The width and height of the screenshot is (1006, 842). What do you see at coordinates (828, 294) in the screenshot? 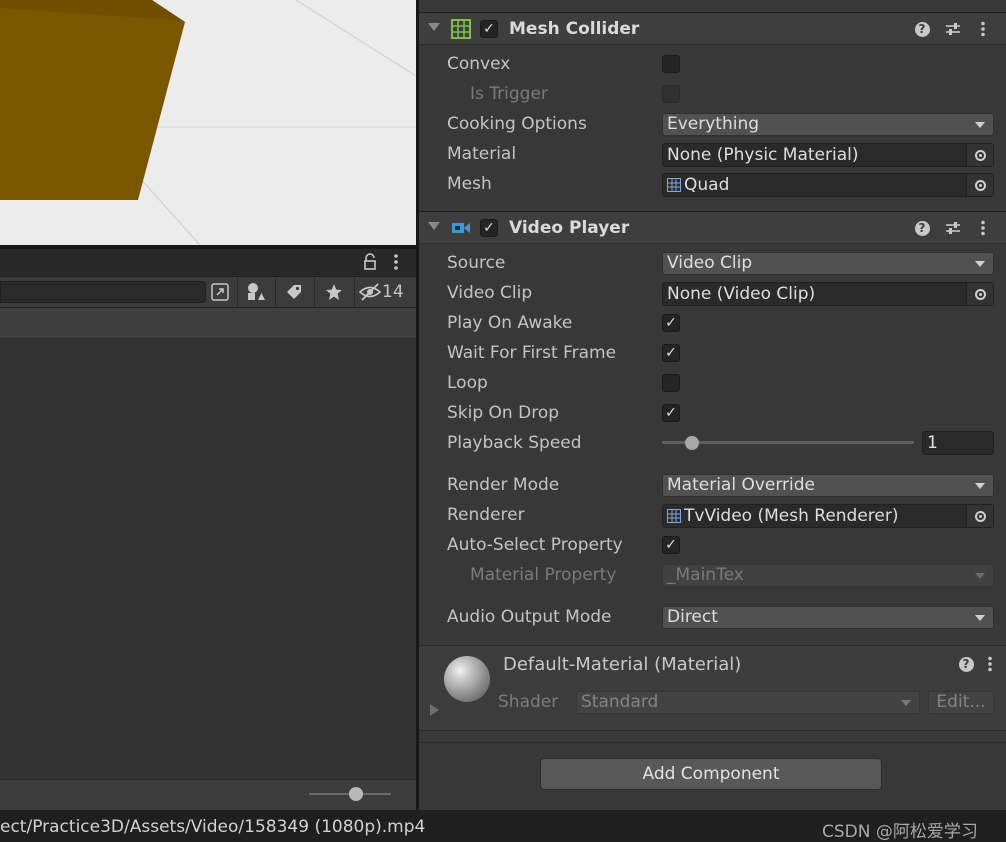
I see `video-clip-field: None (Video Clip)` at bounding box center [828, 294].